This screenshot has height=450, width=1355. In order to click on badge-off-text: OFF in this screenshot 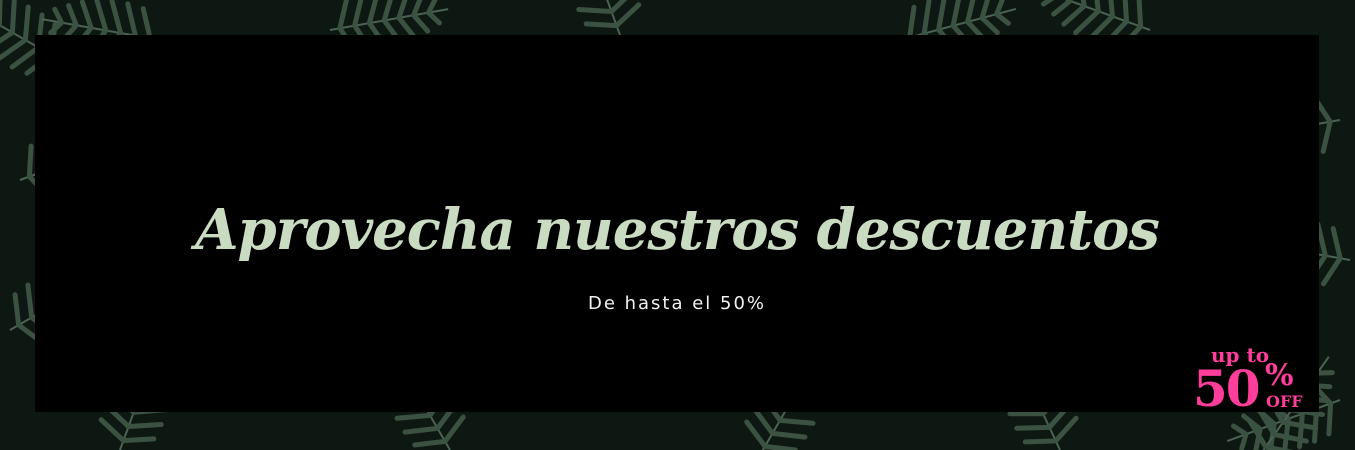, I will do `click(1284, 401)`.